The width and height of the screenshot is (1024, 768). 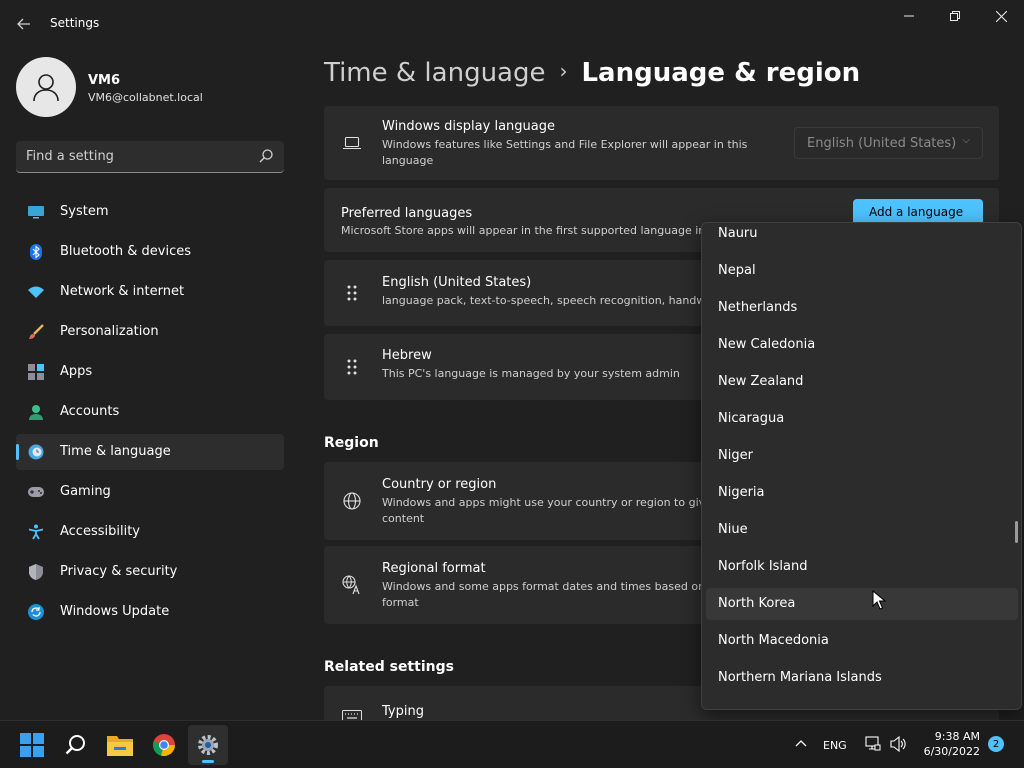 What do you see at coordinates (862, 493) in the screenshot?
I see `list-item: Nigeria` at bounding box center [862, 493].